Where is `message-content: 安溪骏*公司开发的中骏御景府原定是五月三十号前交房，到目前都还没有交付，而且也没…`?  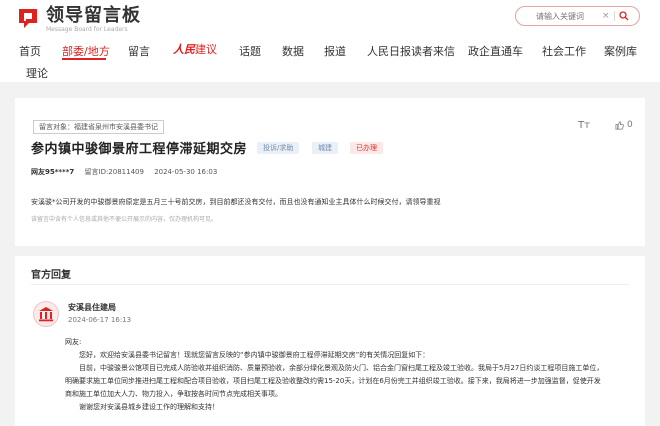
message-content: 安溪骏*公司开发的中骏御景府原定是五月三十号前交房，到目前都还没有交付，而且也没… is located at coordinates (236, 202).